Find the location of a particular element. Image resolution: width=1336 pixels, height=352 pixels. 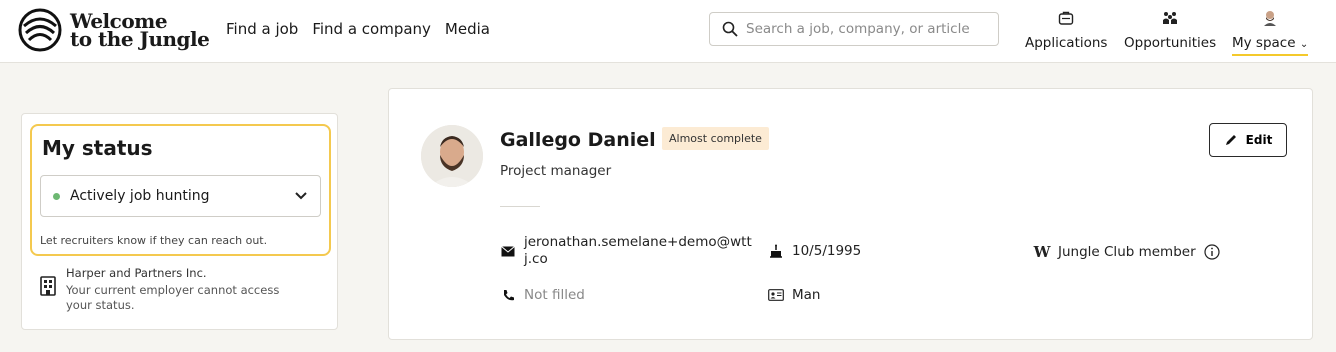

jungle-w-icon: W is located at coordinates (1042, 252).